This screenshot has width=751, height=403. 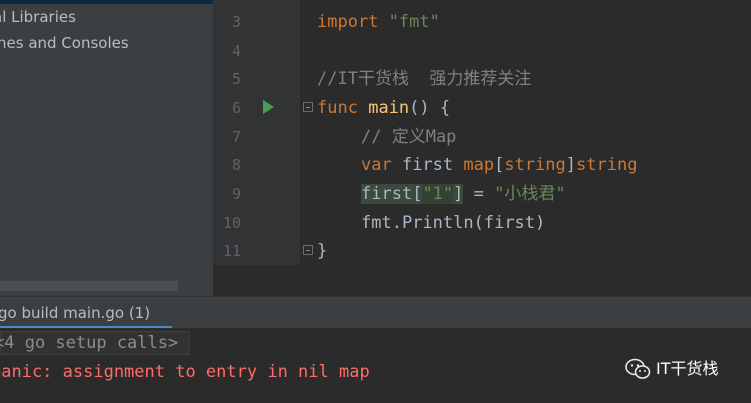 I want to click on line-number: 6, so click(x=236, y=108).